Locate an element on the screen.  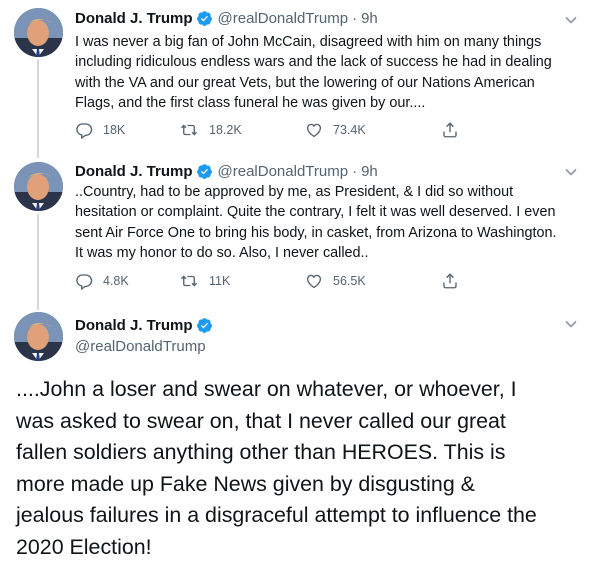
like-button: 56.5K is located at coordinates (373, 281).